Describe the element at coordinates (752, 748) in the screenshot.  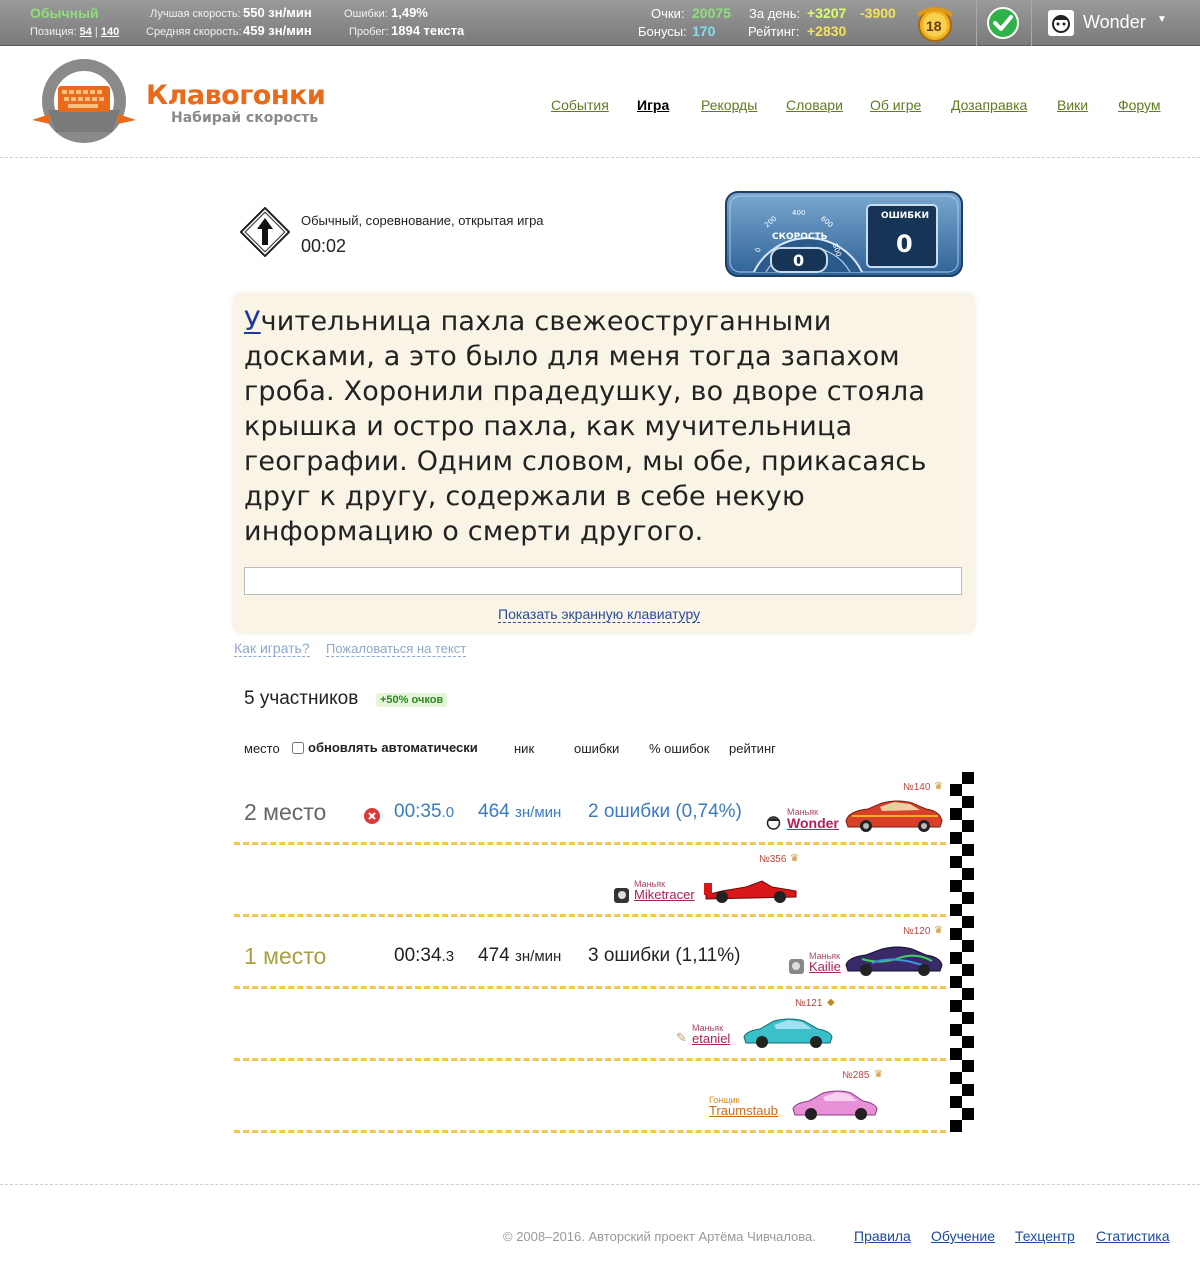
I see `column-rating: рейтинг` at that location.